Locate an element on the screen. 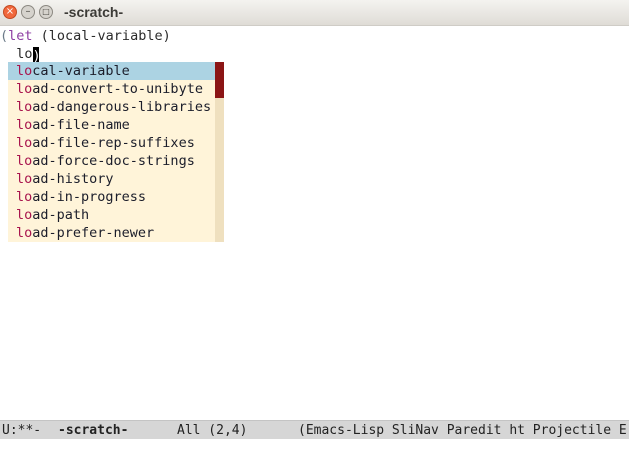 This screenshot has width=629, height=453. code-line-2: lo) is located at coordinates (20, 54).